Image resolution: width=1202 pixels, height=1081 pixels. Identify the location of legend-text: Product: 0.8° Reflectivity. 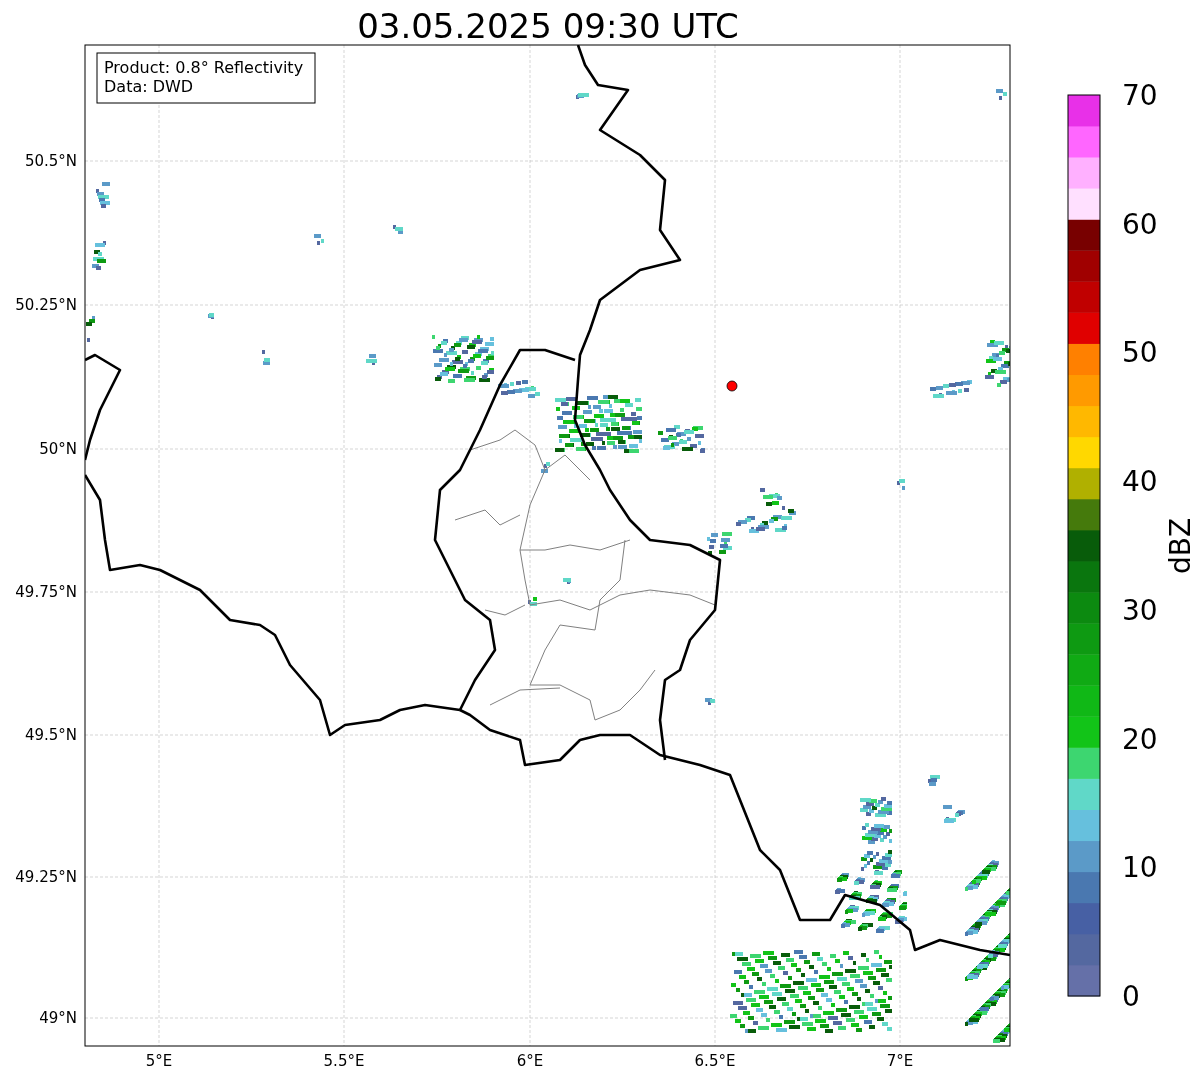
(204, 67).